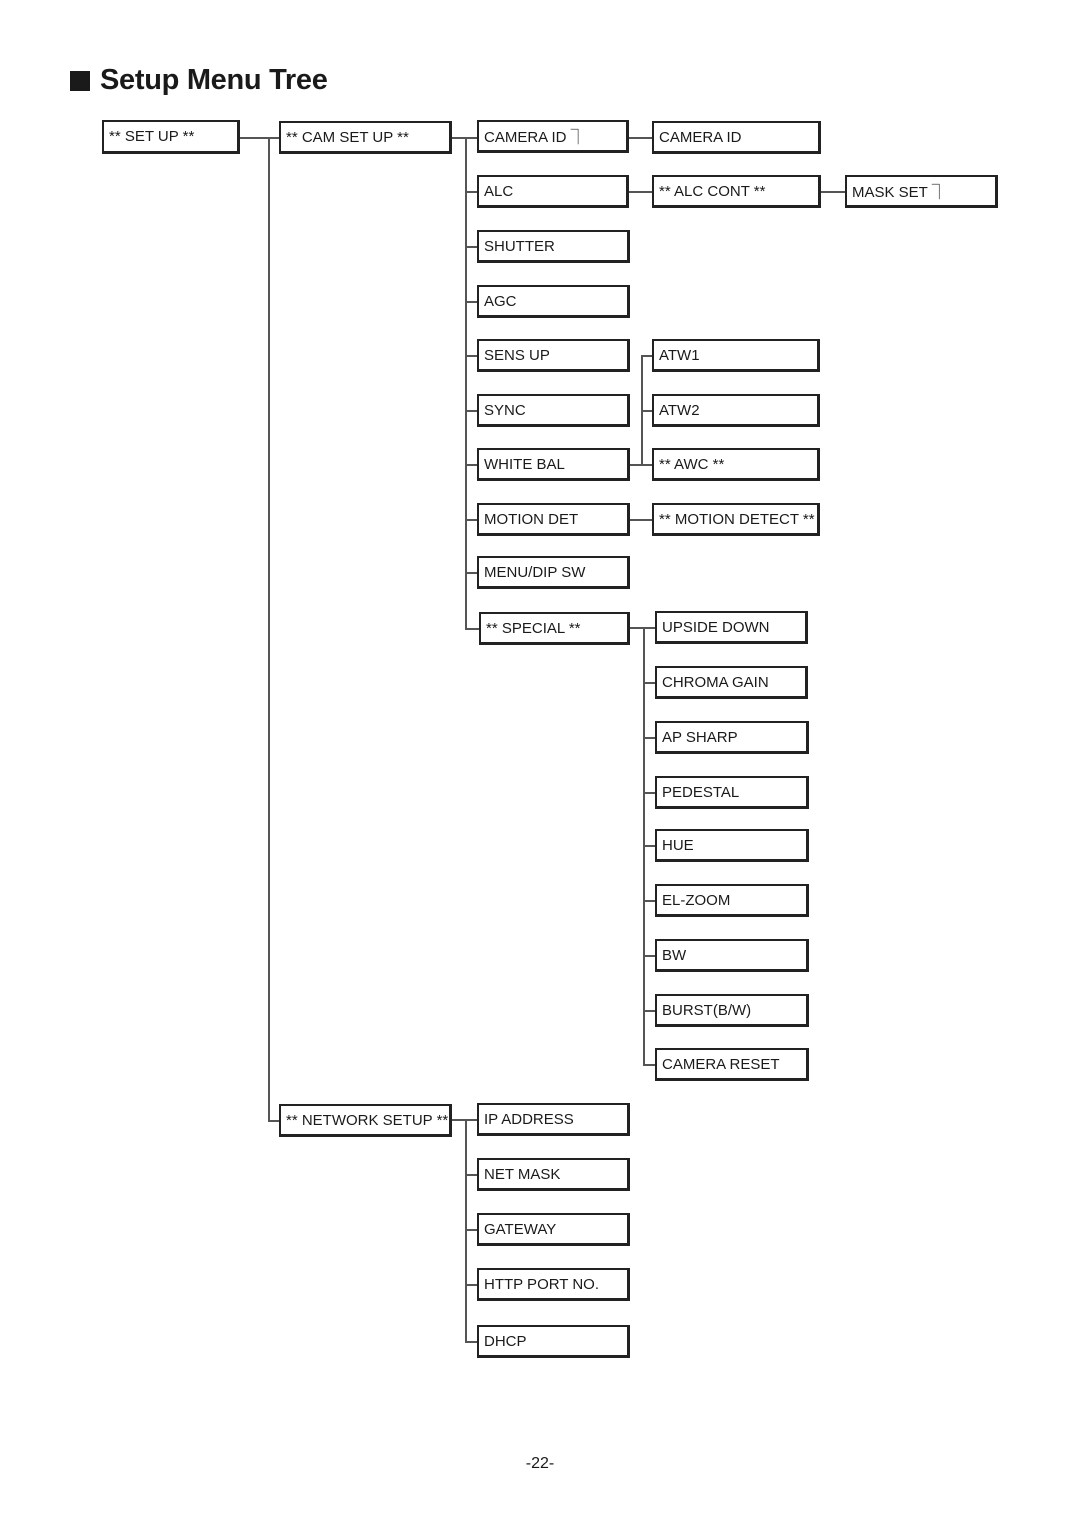 This screenshot has height=1526, width=1080. What do you see at coordinates (553, 1341) in the screenshot?
I see `menu-item-dhcp: DHCP` at bounding box center [553, 1341].